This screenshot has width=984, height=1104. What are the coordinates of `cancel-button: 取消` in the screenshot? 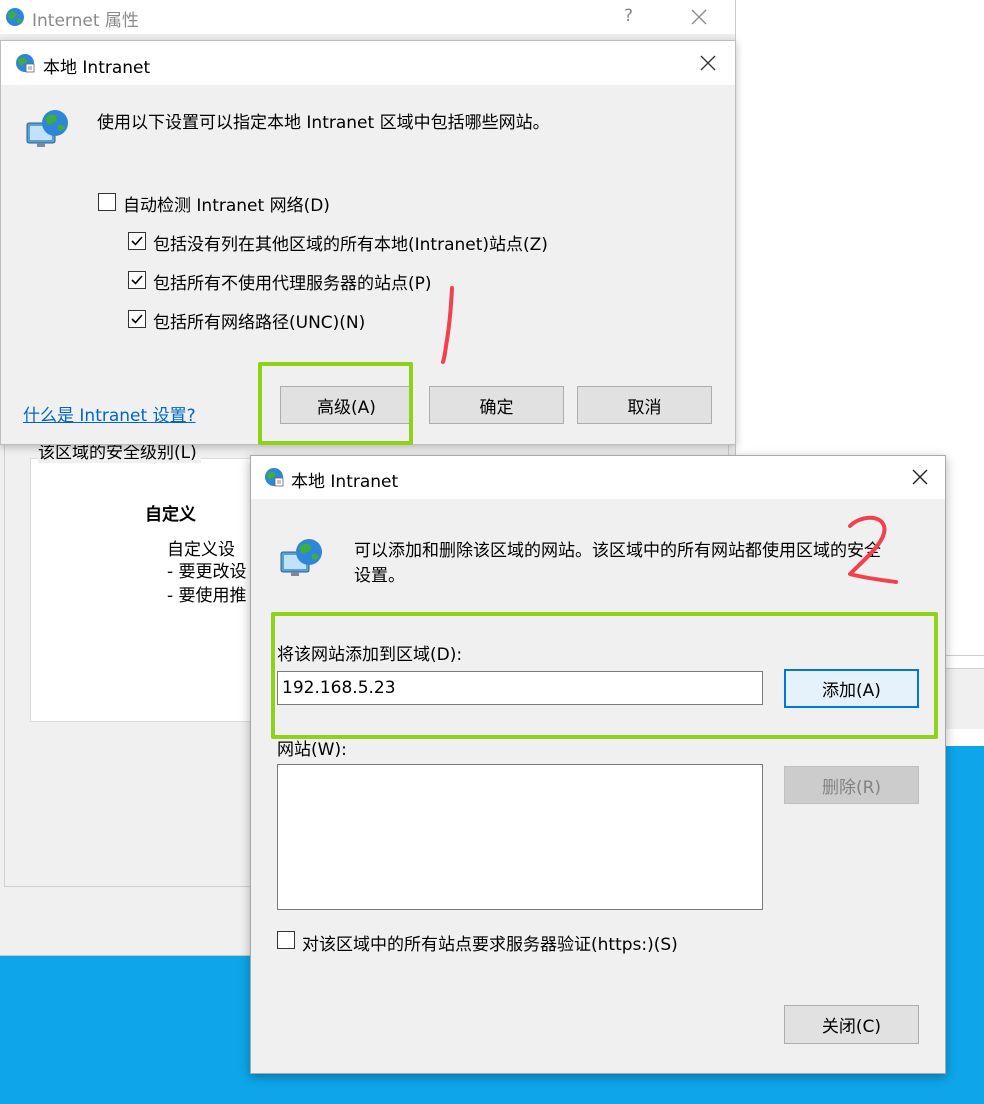 It's located at (644, 405).